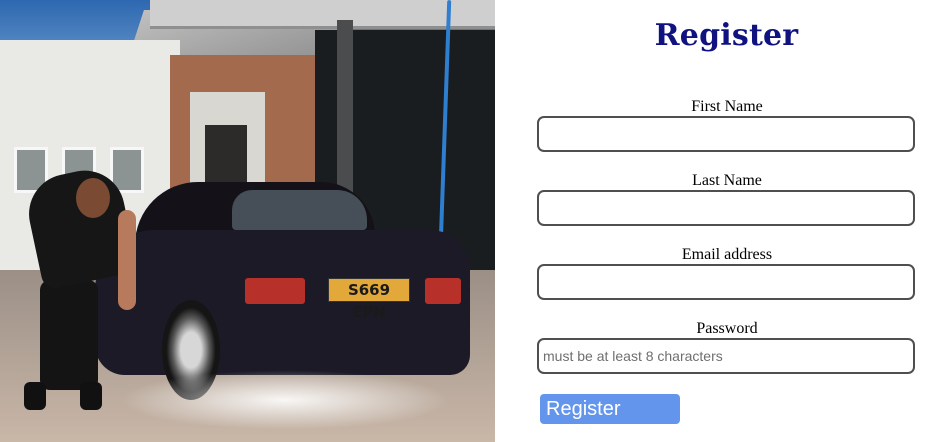  I want to click on register-button: Register, so click(610, 409).